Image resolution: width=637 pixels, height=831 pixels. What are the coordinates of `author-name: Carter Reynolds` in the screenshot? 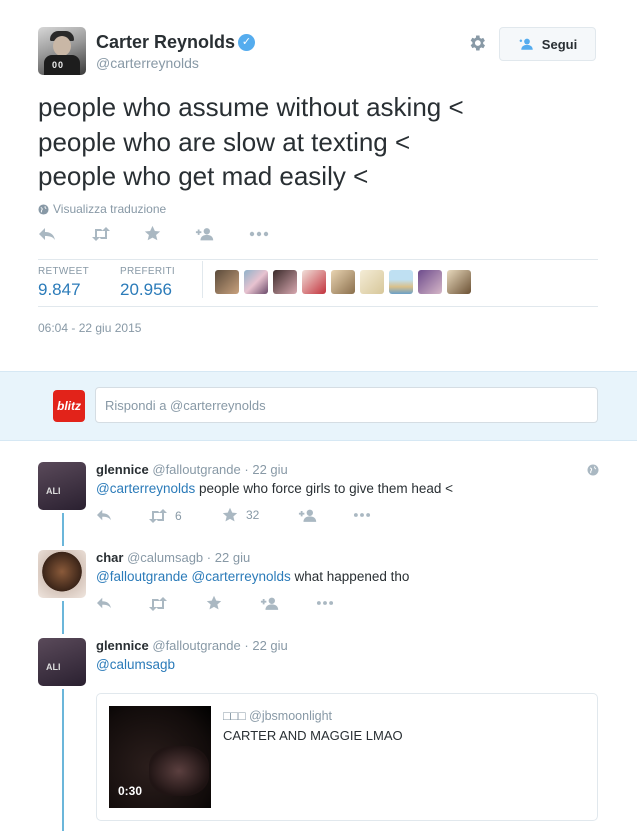 It's located at (165, 42).